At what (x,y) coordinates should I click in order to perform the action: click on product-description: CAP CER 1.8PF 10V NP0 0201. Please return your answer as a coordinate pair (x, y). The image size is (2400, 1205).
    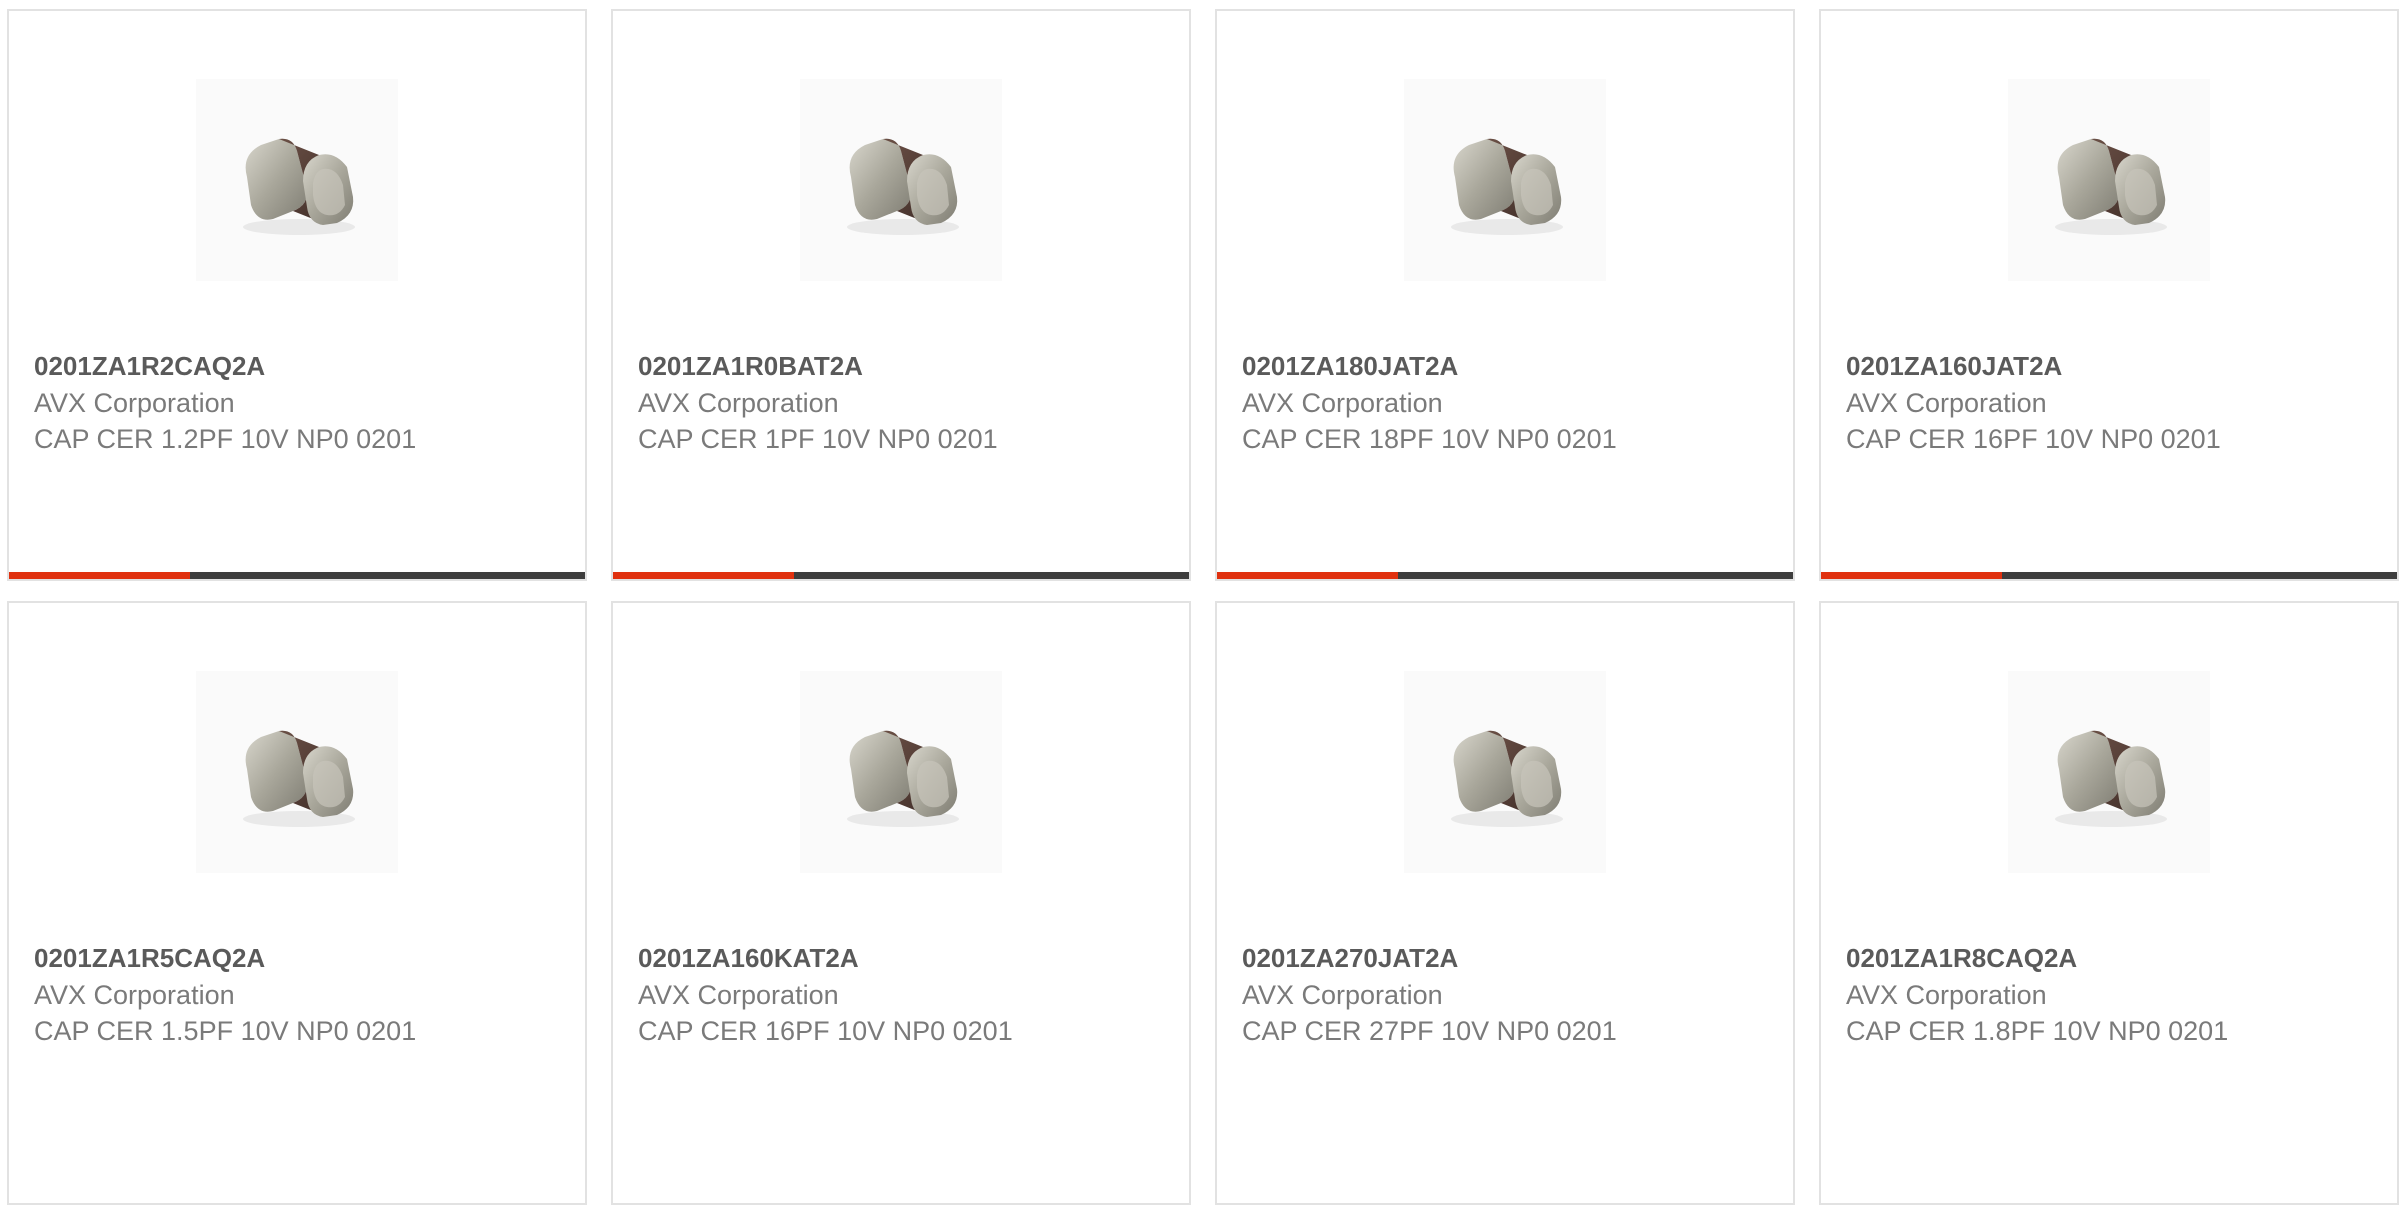
    Looking at the image, I should click on (2037, 1031).